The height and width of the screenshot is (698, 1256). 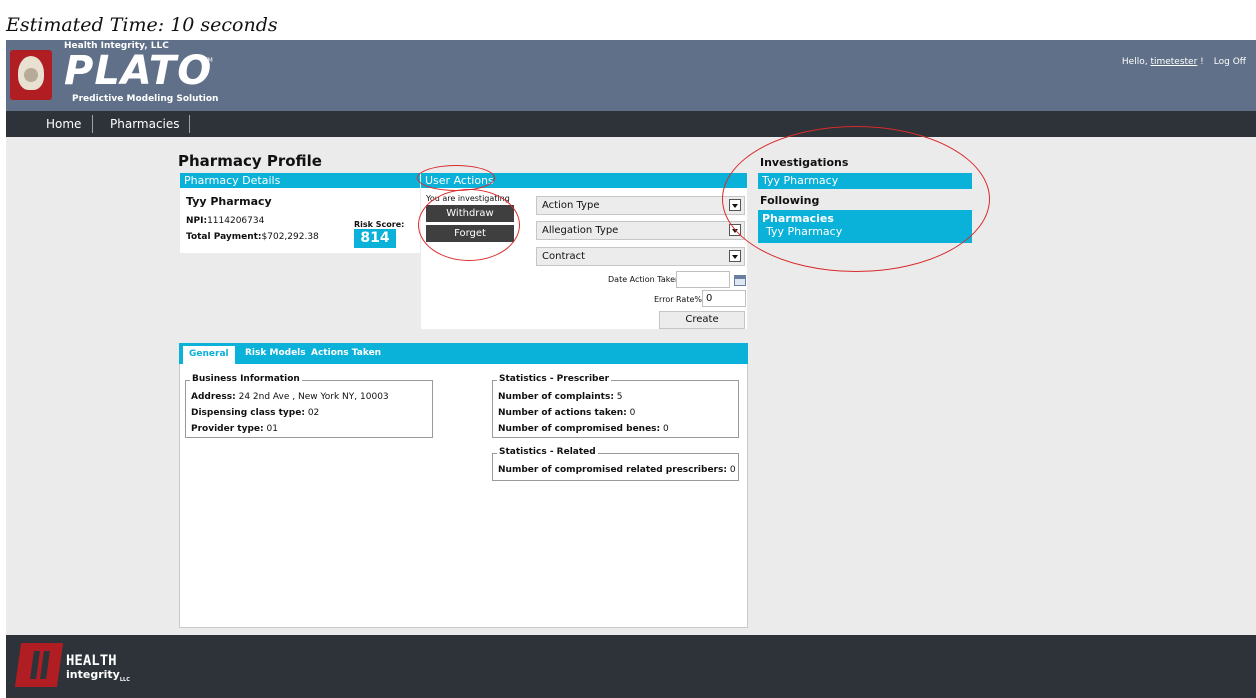 I want to click on pharmacy-npi: NPI:1114206734, so click(x=225, y=221).